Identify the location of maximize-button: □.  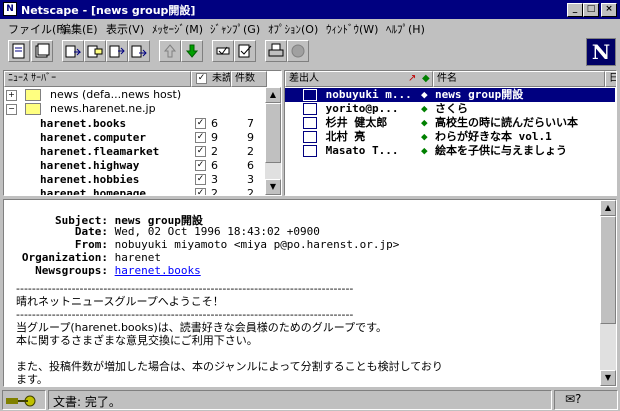
(591, 10).